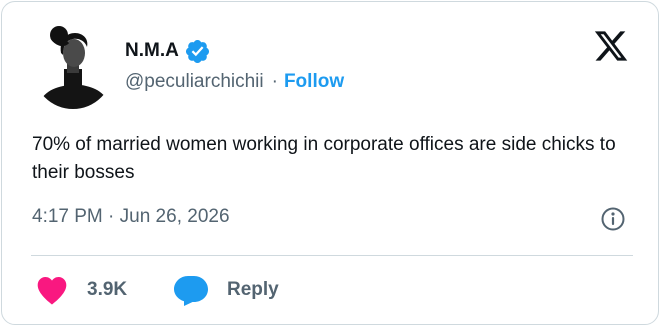  I want to click on verified-badge-icon, so click(197, 51).